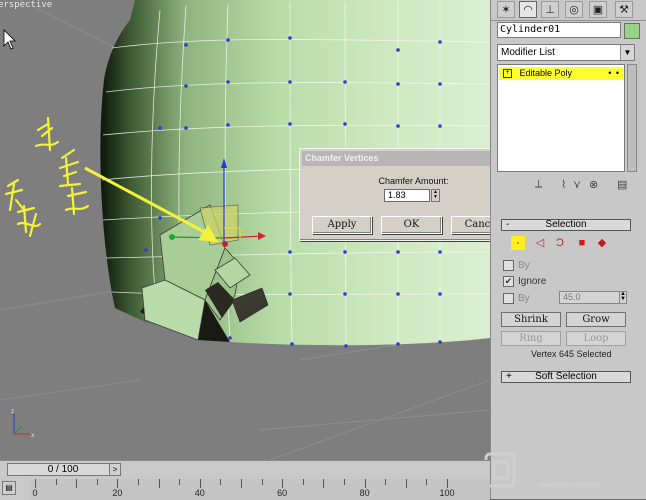  What do you see at coordinates (563, 184) in the screenshot?
I see `show-end-result-icon: ⌇` at bounding box center [563, 184].